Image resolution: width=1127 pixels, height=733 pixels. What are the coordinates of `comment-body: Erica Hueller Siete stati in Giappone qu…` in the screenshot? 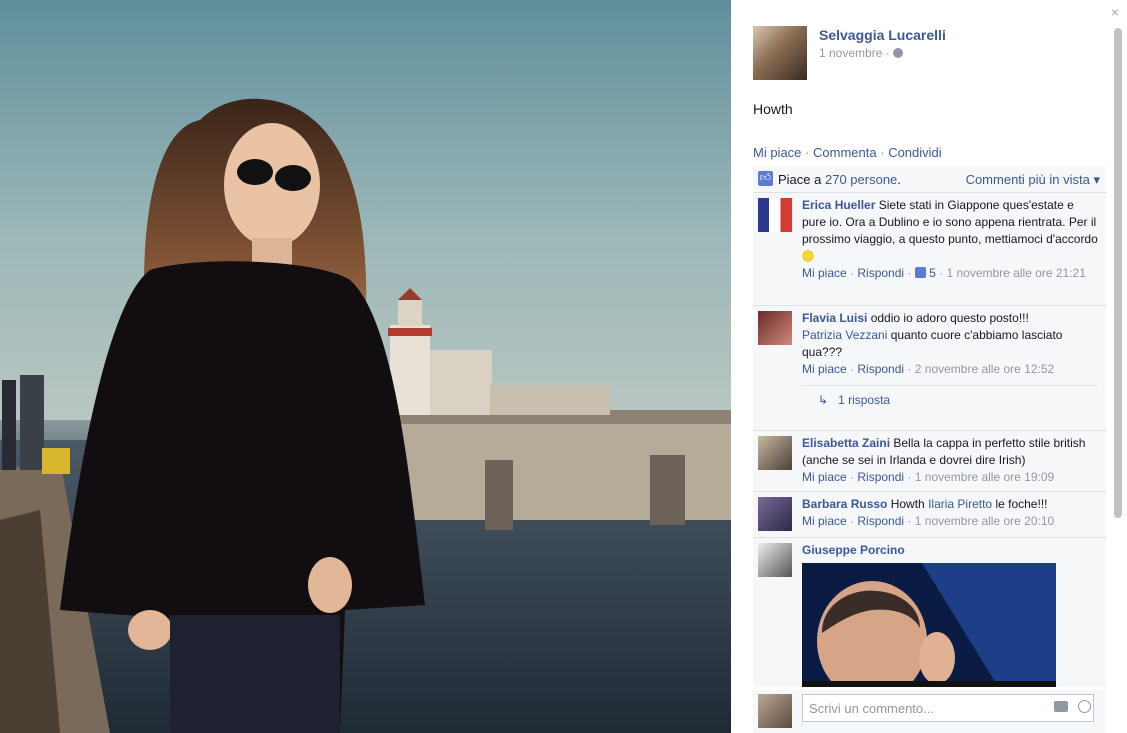 It's located at (950, 239).